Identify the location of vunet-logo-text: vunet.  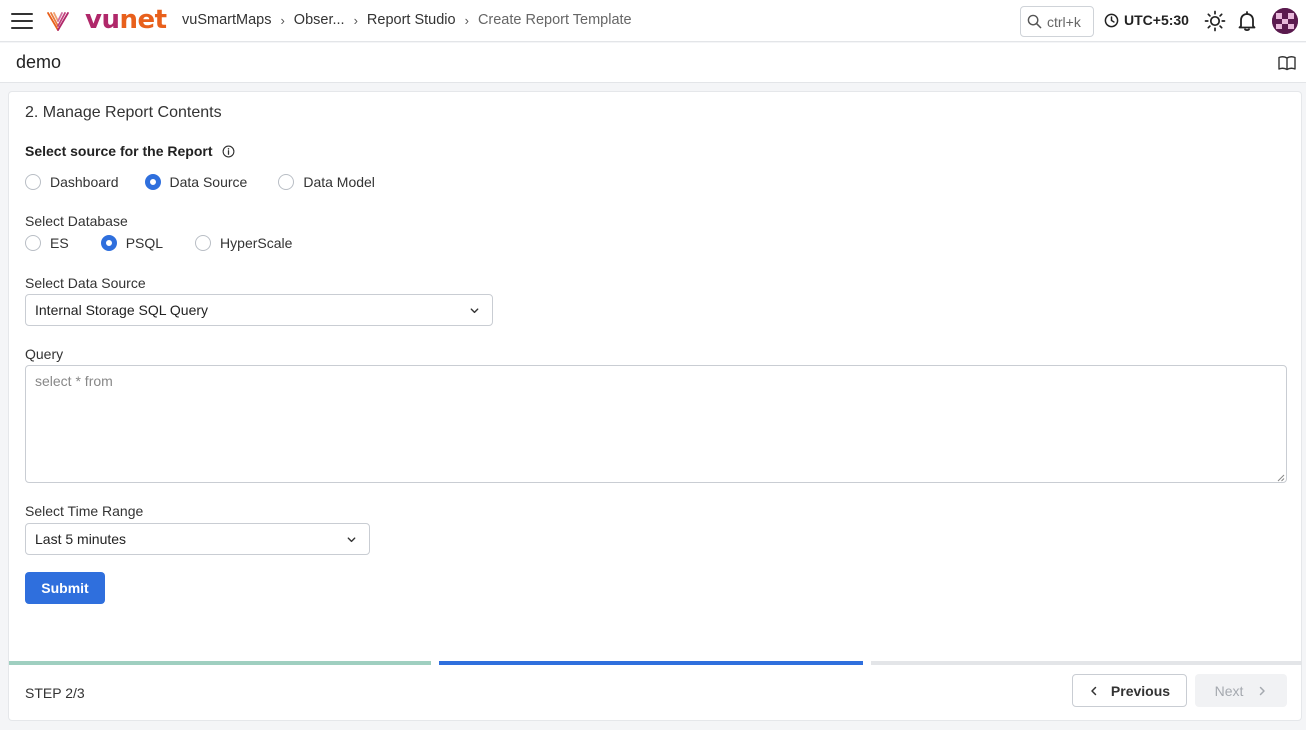
(126, 20).